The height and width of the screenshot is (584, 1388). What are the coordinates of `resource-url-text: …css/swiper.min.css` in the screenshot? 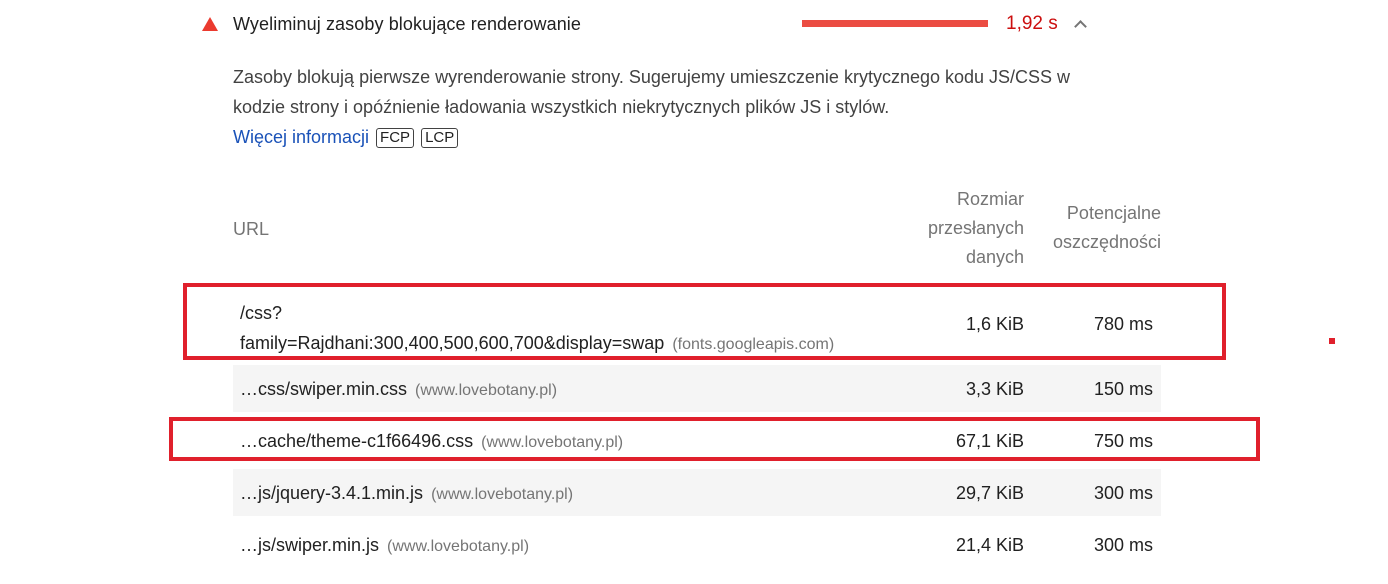 It's located at (324, 389).